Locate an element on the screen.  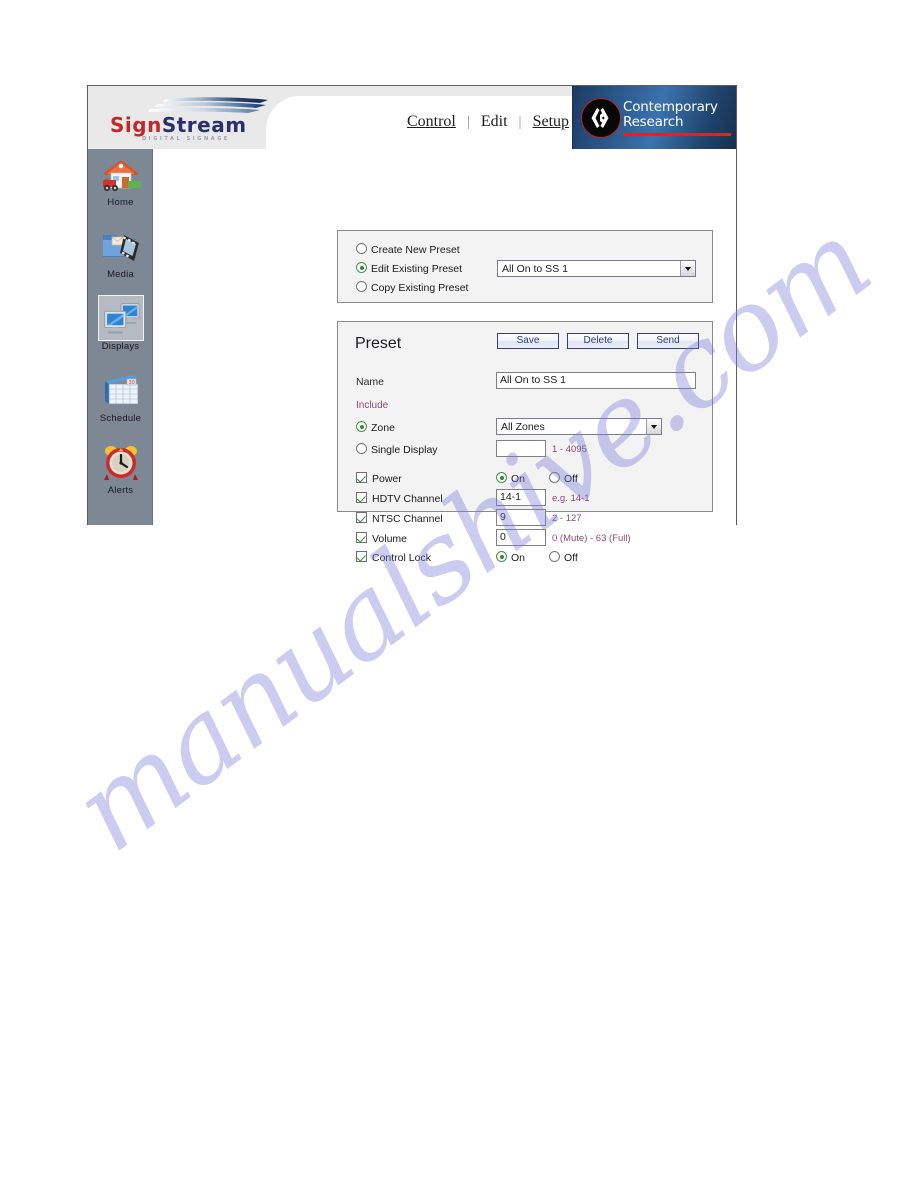
radio-create-new-preset: Create New Preset is located at coordinates (408, 249).